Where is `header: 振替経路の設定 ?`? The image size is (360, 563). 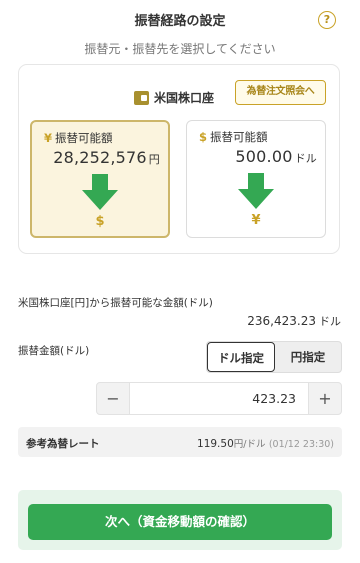 header: 振替経路の設定 ? is located at coordinates (180, 17).